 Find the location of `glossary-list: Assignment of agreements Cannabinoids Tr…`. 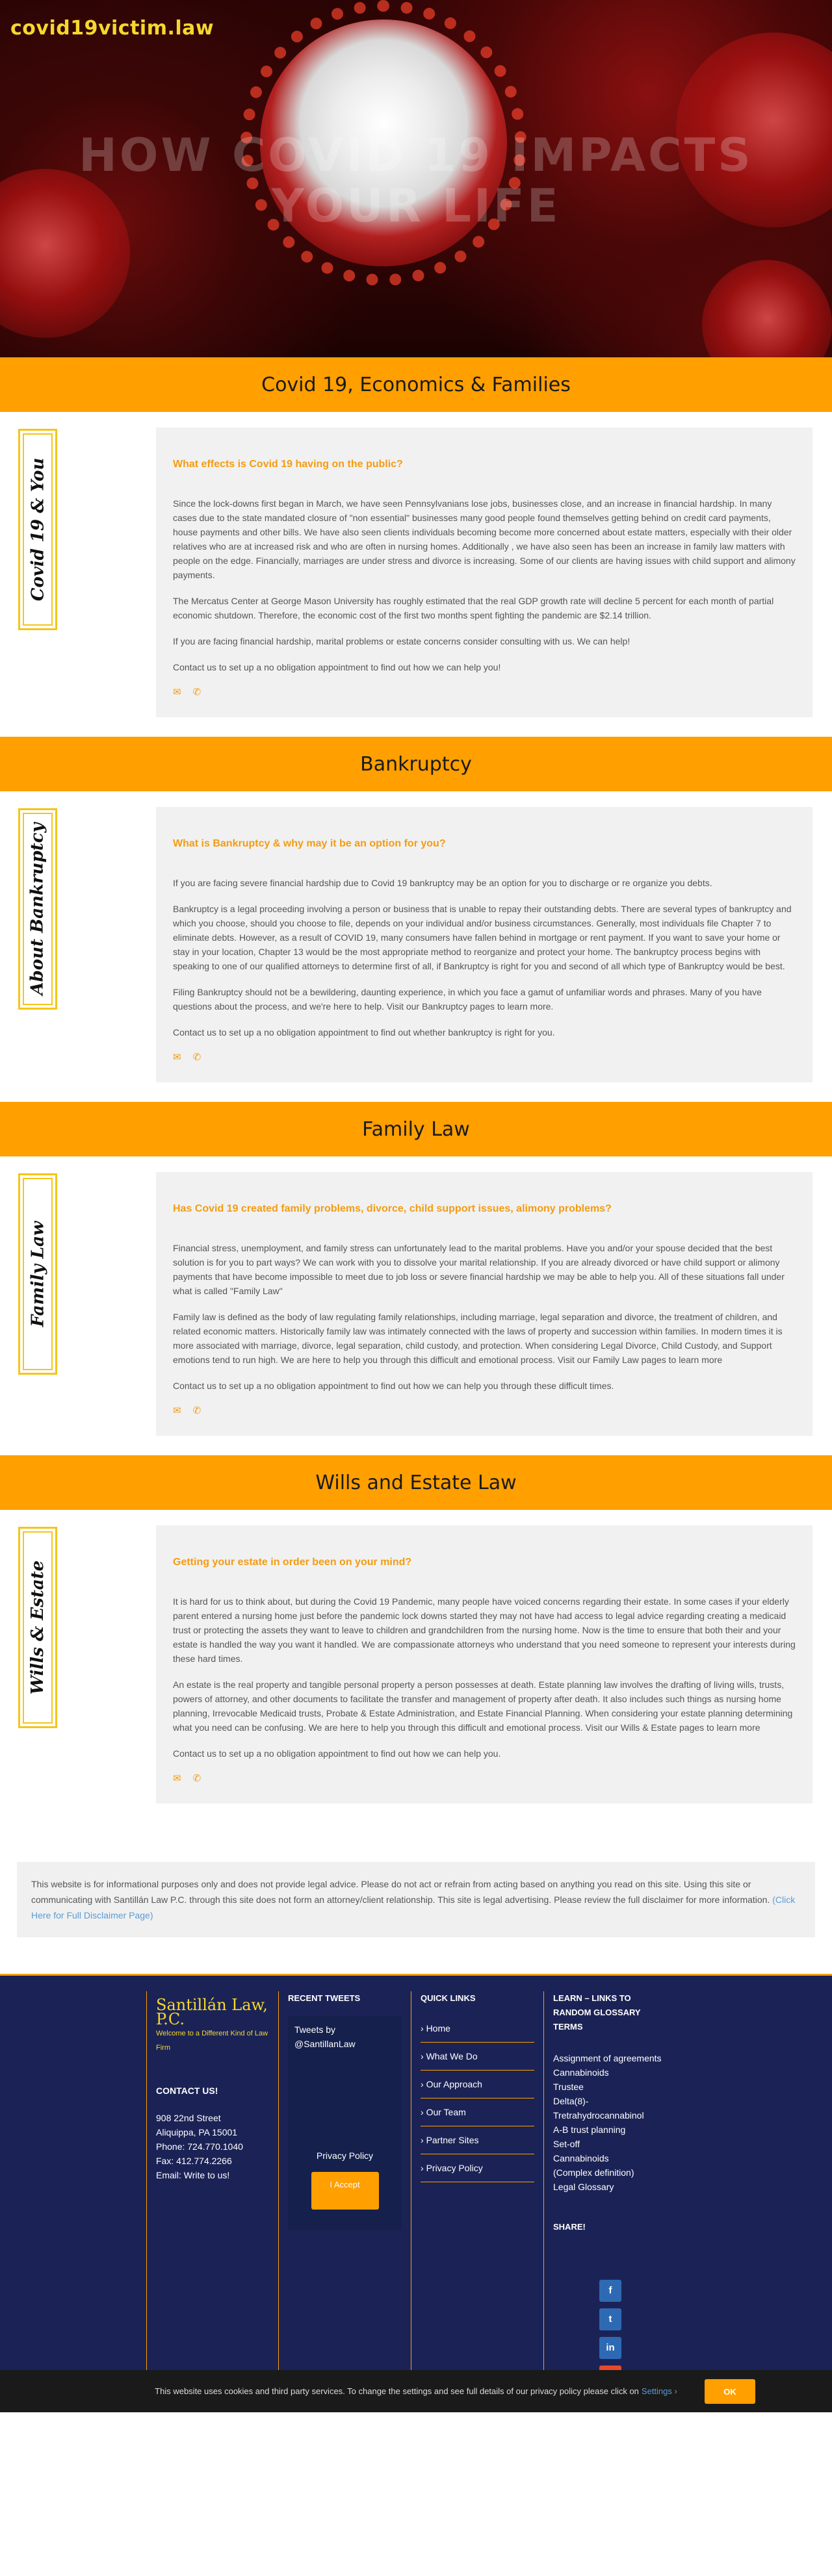

glossary-list: Assignment of agreements Cannabinoids Tr… is located at coordinates (610, 2122).